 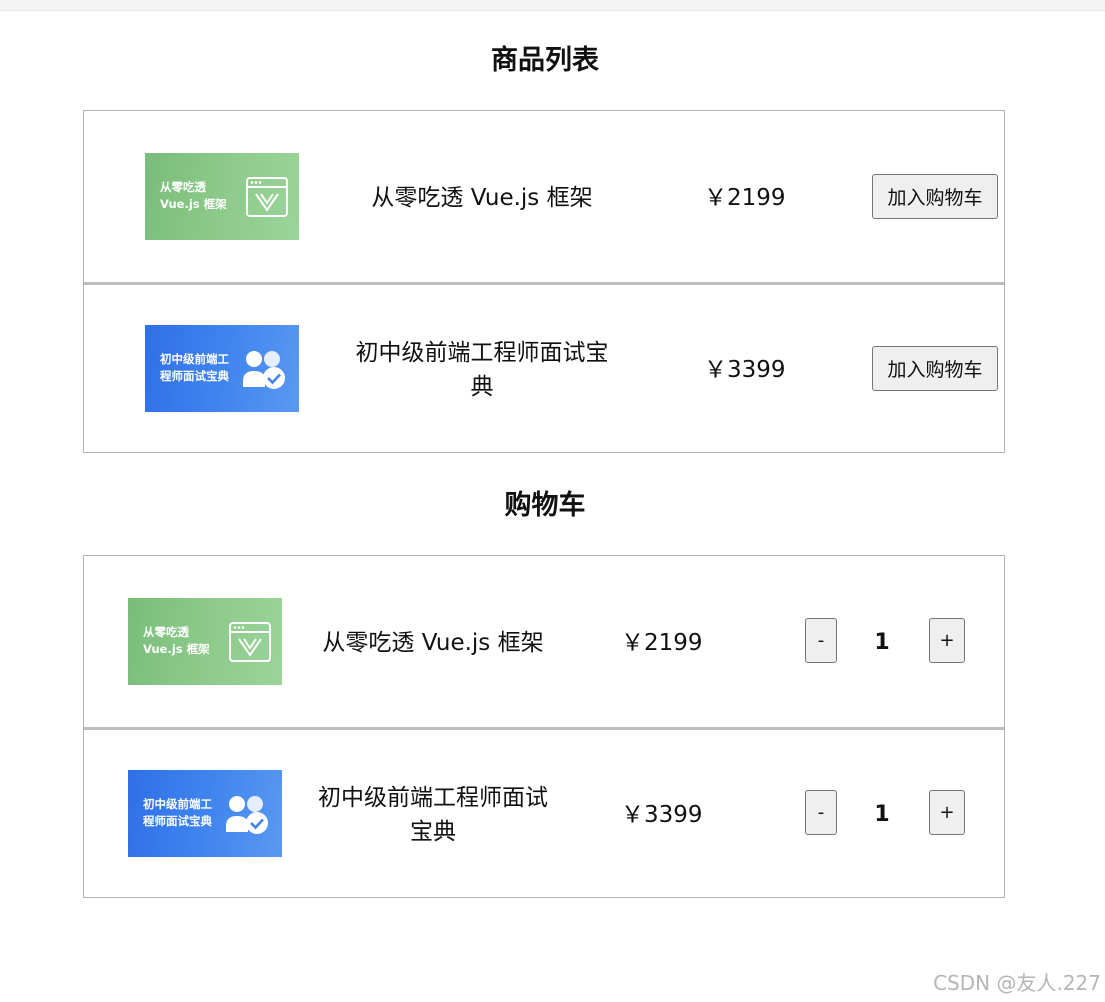 What do you see at coordinates (482, 198) in the screenshot?
I see `product-name: 从零吃透 Vue.js 框架` at bounding box center [482, 198].